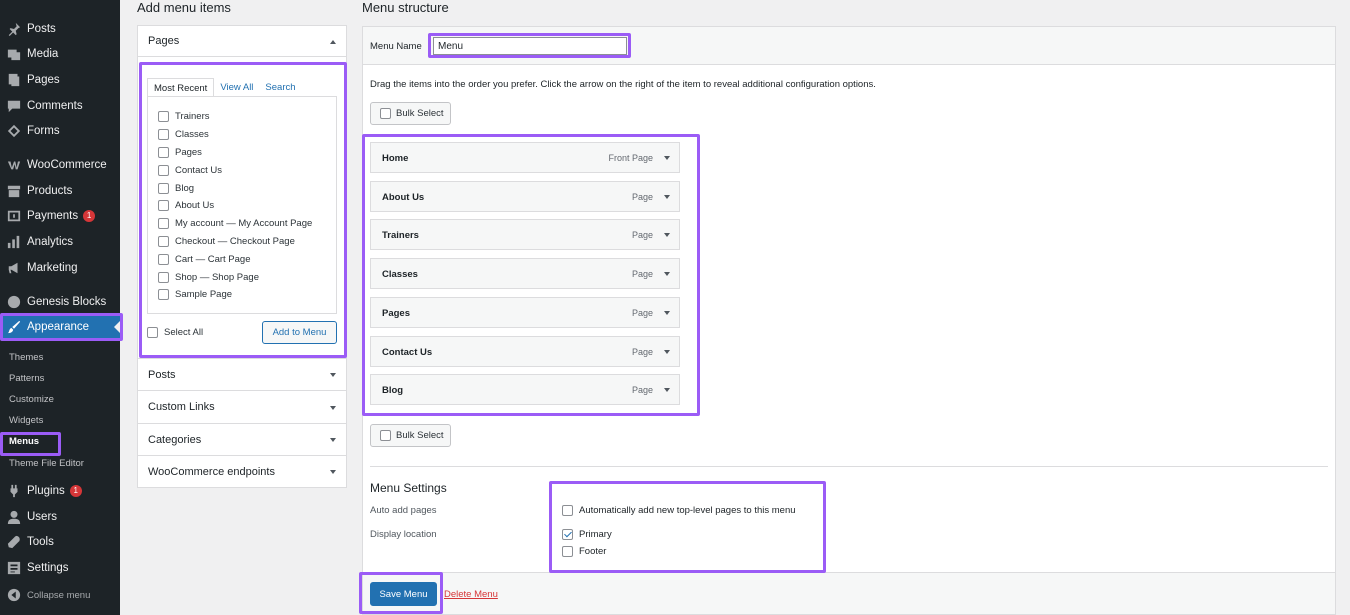  What do you see at coordinates (60, 131) in the screenshot?
I see `sidebar-item-forms: Forms` at bounding box center [60, 131].